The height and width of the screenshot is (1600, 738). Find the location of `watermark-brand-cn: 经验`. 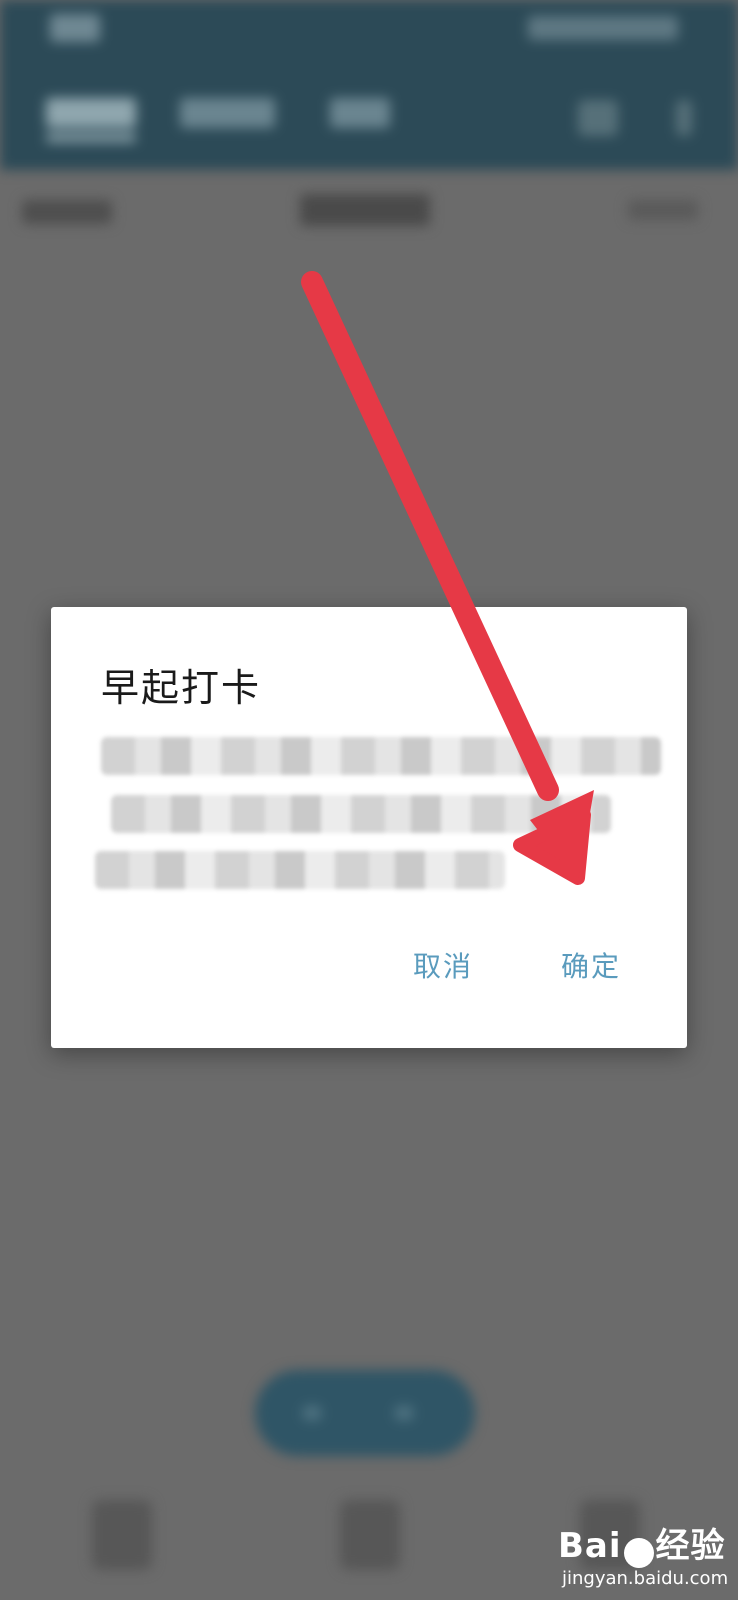

watermark-brand-cn: 经验 is located at coordinates (690, 1546).